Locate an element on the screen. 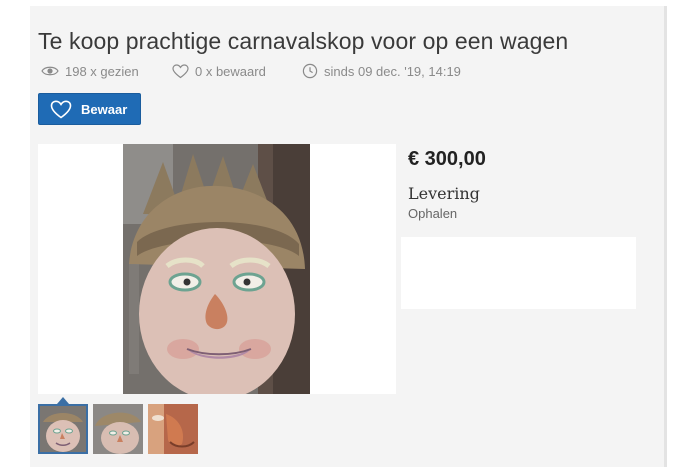  listing-date: sinds 09 dec. '19, 14:19 is located at coordinates (381, 71).